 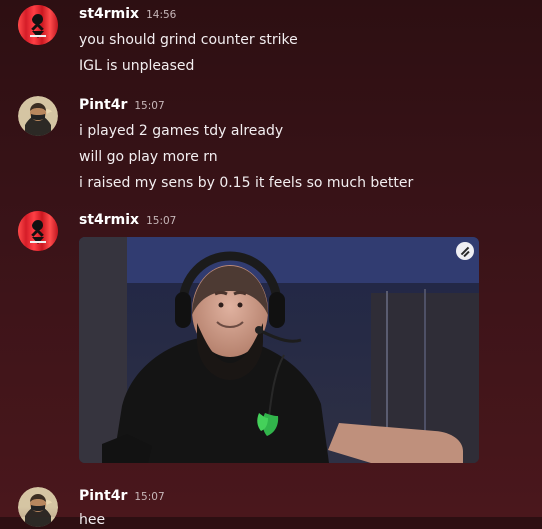 I want to click on message-text: i played 2 games tdy already, so click(x=181, y=131).